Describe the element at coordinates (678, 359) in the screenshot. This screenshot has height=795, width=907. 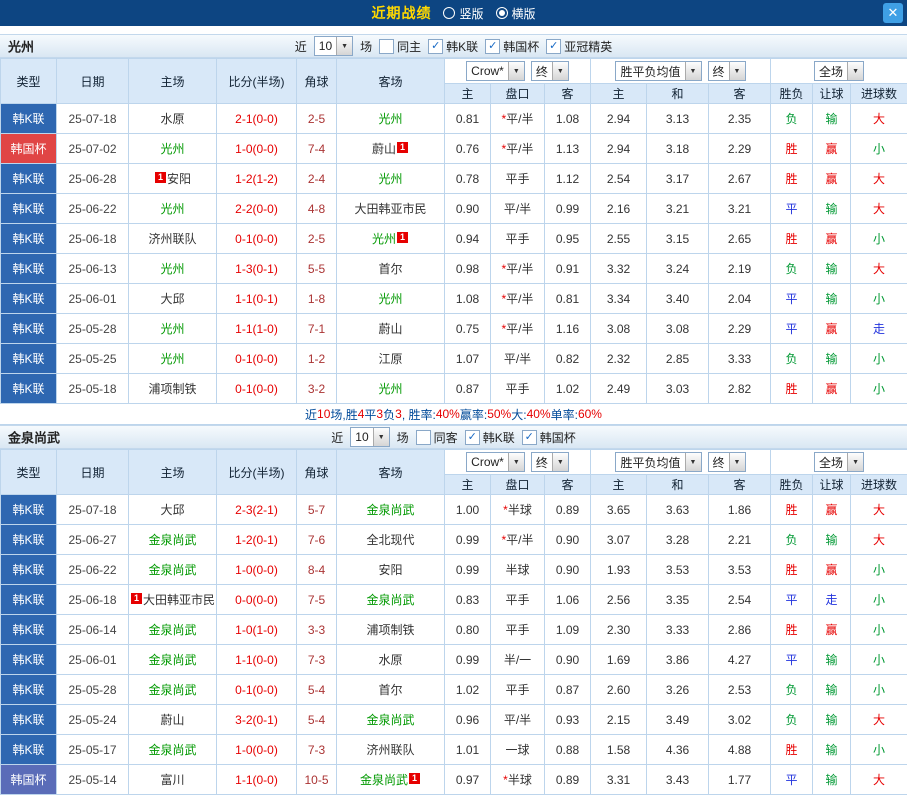
I see `avg-odds-draw: 2.85` at that location.